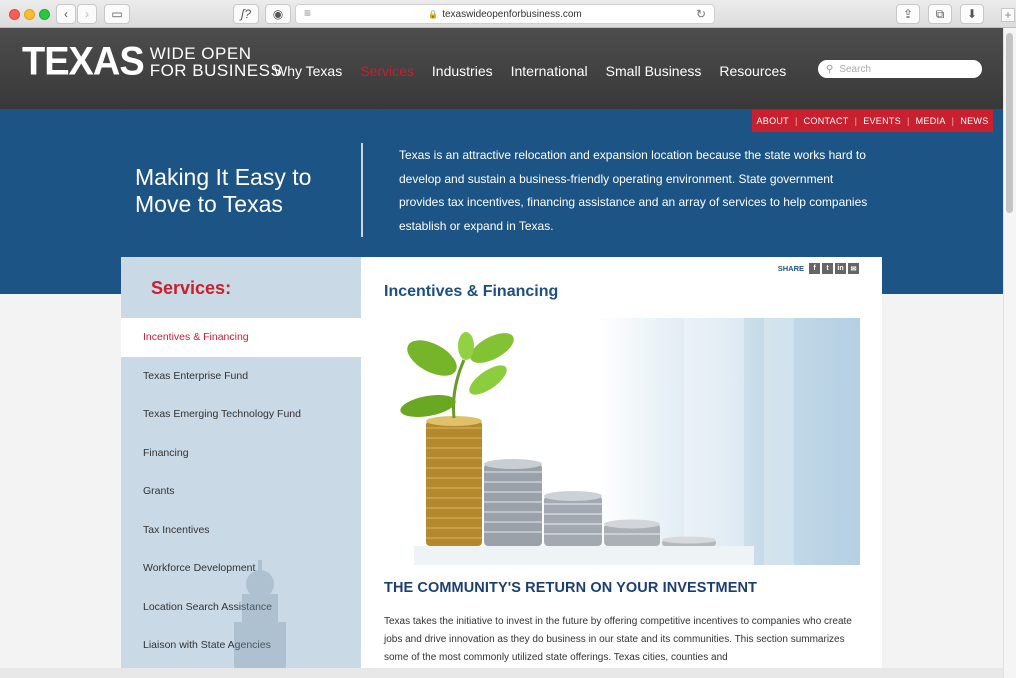  I want to click on nav-resources: Resources, so click(752, 71).